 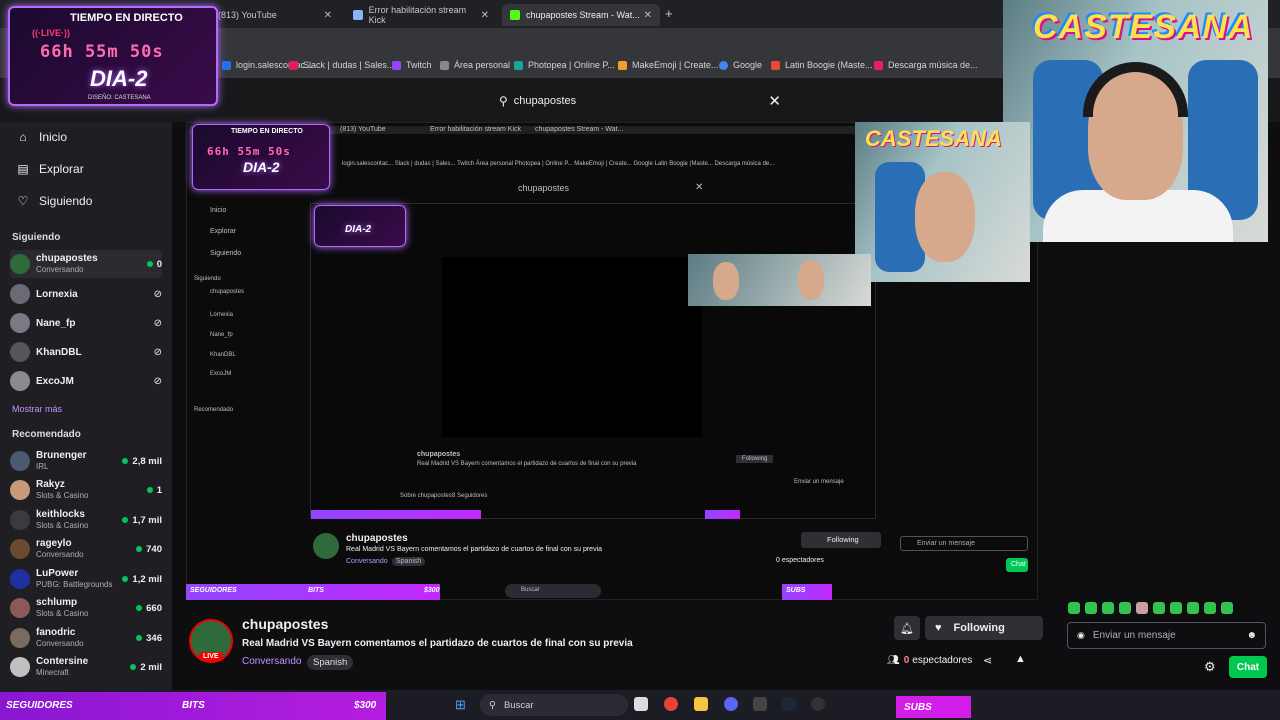 I want to click on folder-icon, so click(x=701, y=704).